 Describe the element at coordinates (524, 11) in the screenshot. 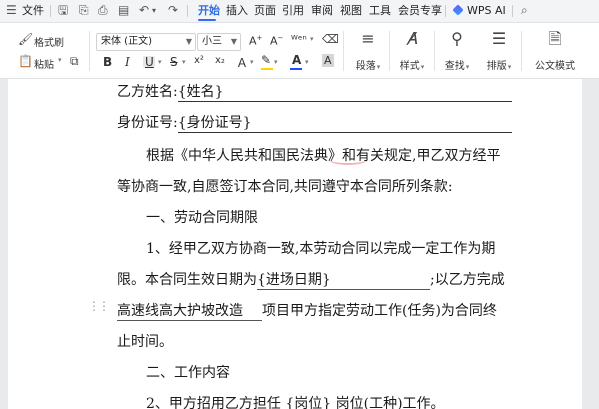

I see `search-icon: ⌕` at that location.